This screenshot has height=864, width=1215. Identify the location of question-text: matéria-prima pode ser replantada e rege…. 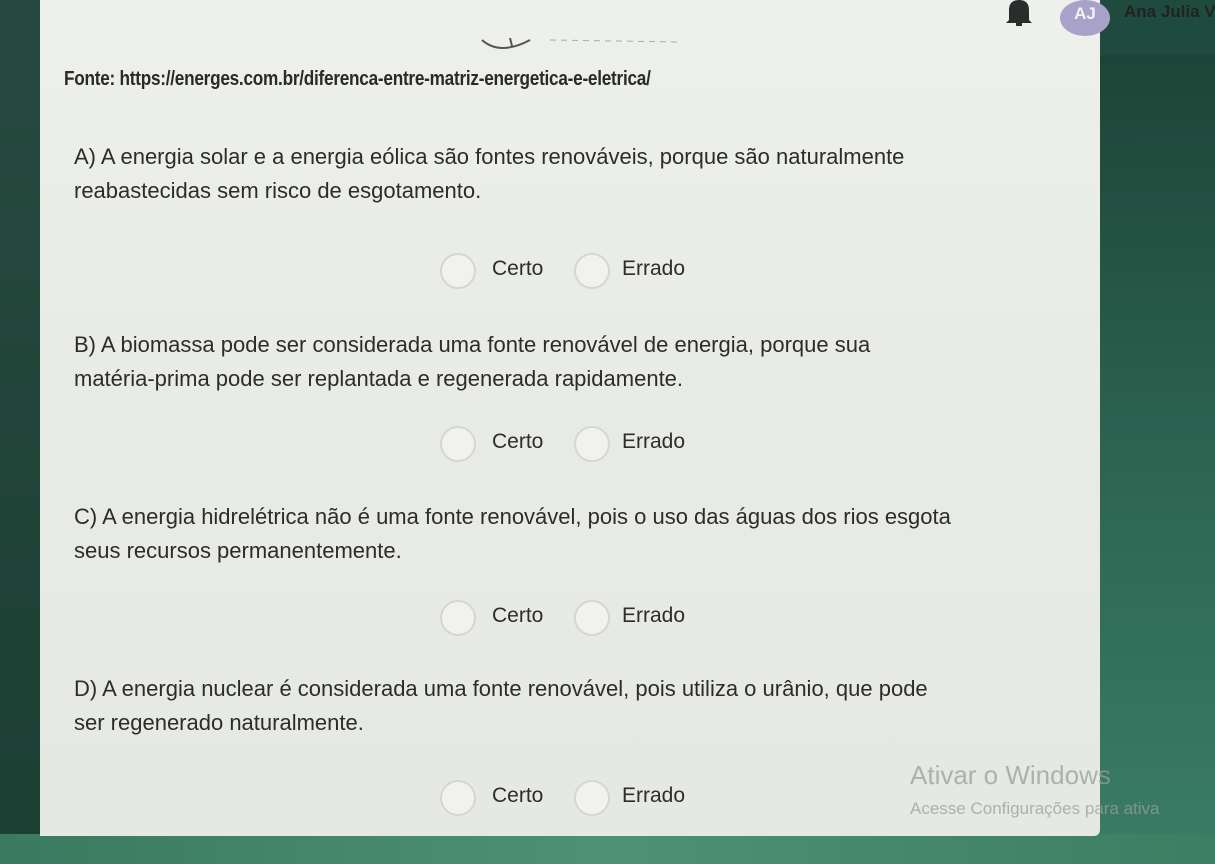
(379, 378).